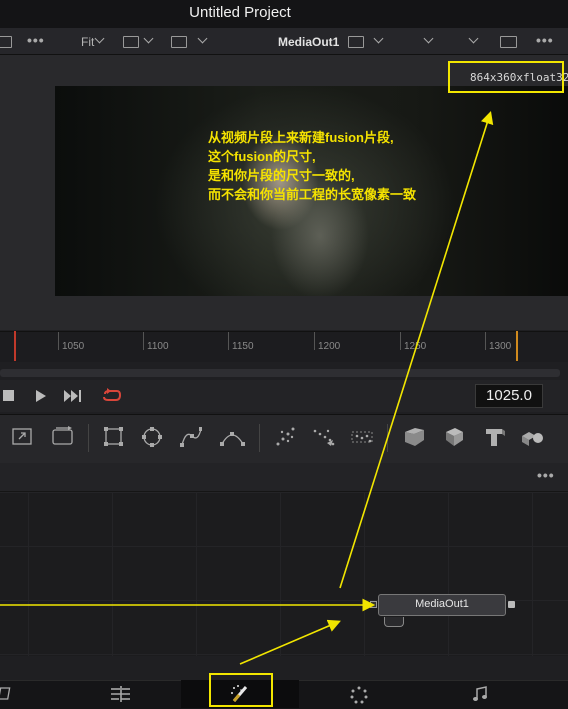 This screenshot has height=709, width=568. Describe the element at coordinates (517, 346) in the screenshot. I see `render-end-marker` at that location.